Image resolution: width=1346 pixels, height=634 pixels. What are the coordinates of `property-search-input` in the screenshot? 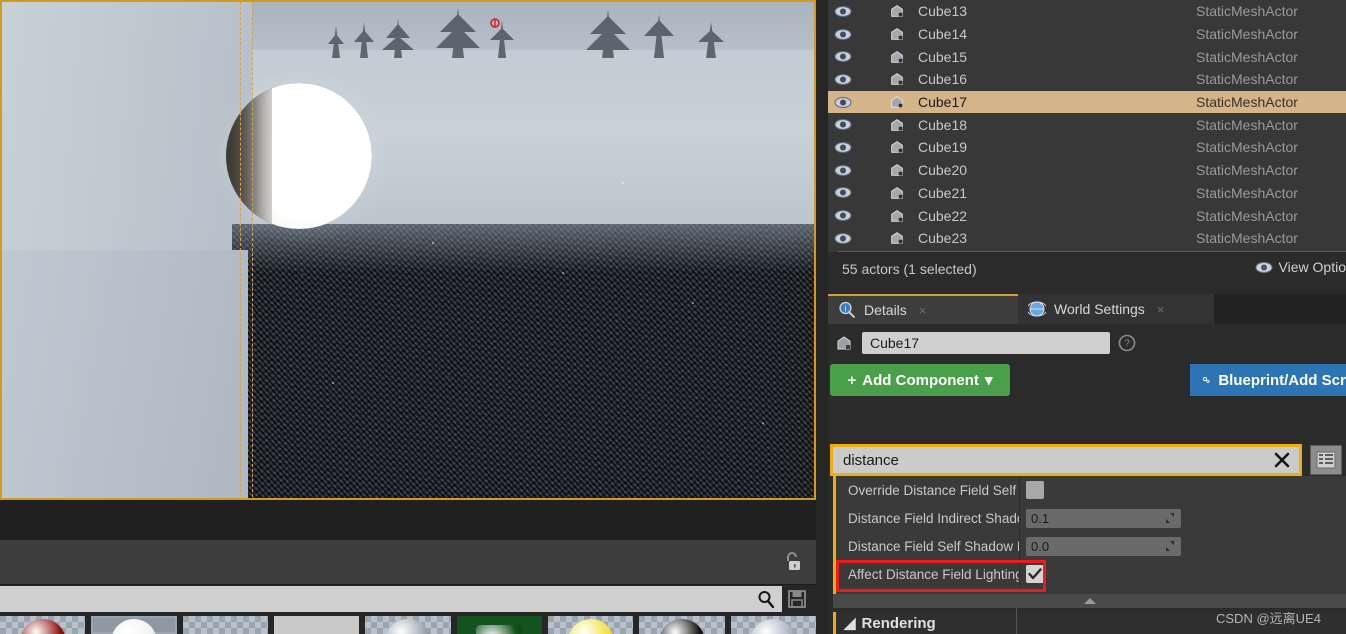 It's located at (1057, 460).